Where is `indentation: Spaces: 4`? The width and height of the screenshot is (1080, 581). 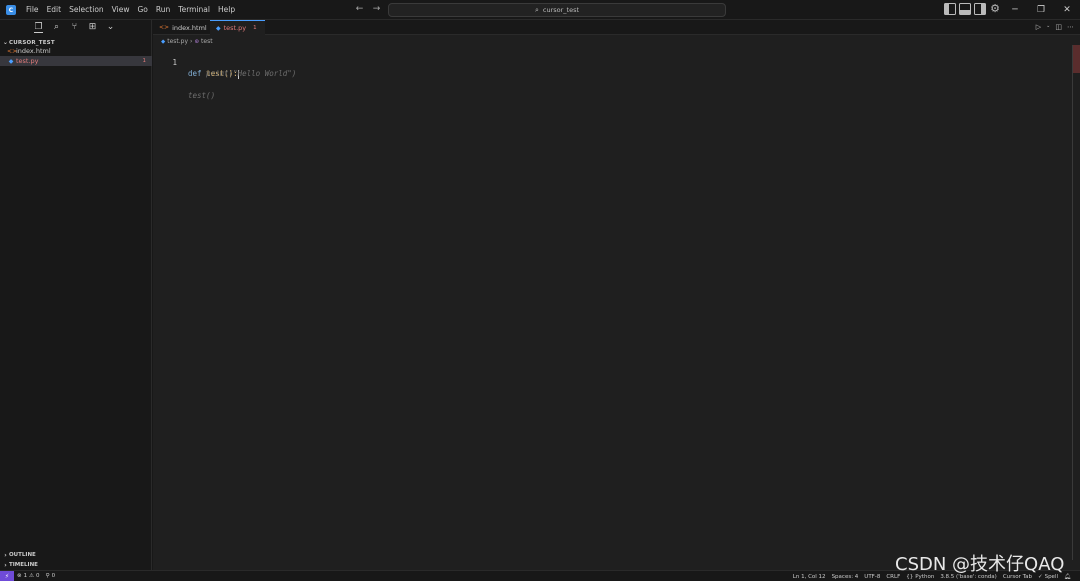 indentation: Spaces: 4 is located at coordinates (845, 577).